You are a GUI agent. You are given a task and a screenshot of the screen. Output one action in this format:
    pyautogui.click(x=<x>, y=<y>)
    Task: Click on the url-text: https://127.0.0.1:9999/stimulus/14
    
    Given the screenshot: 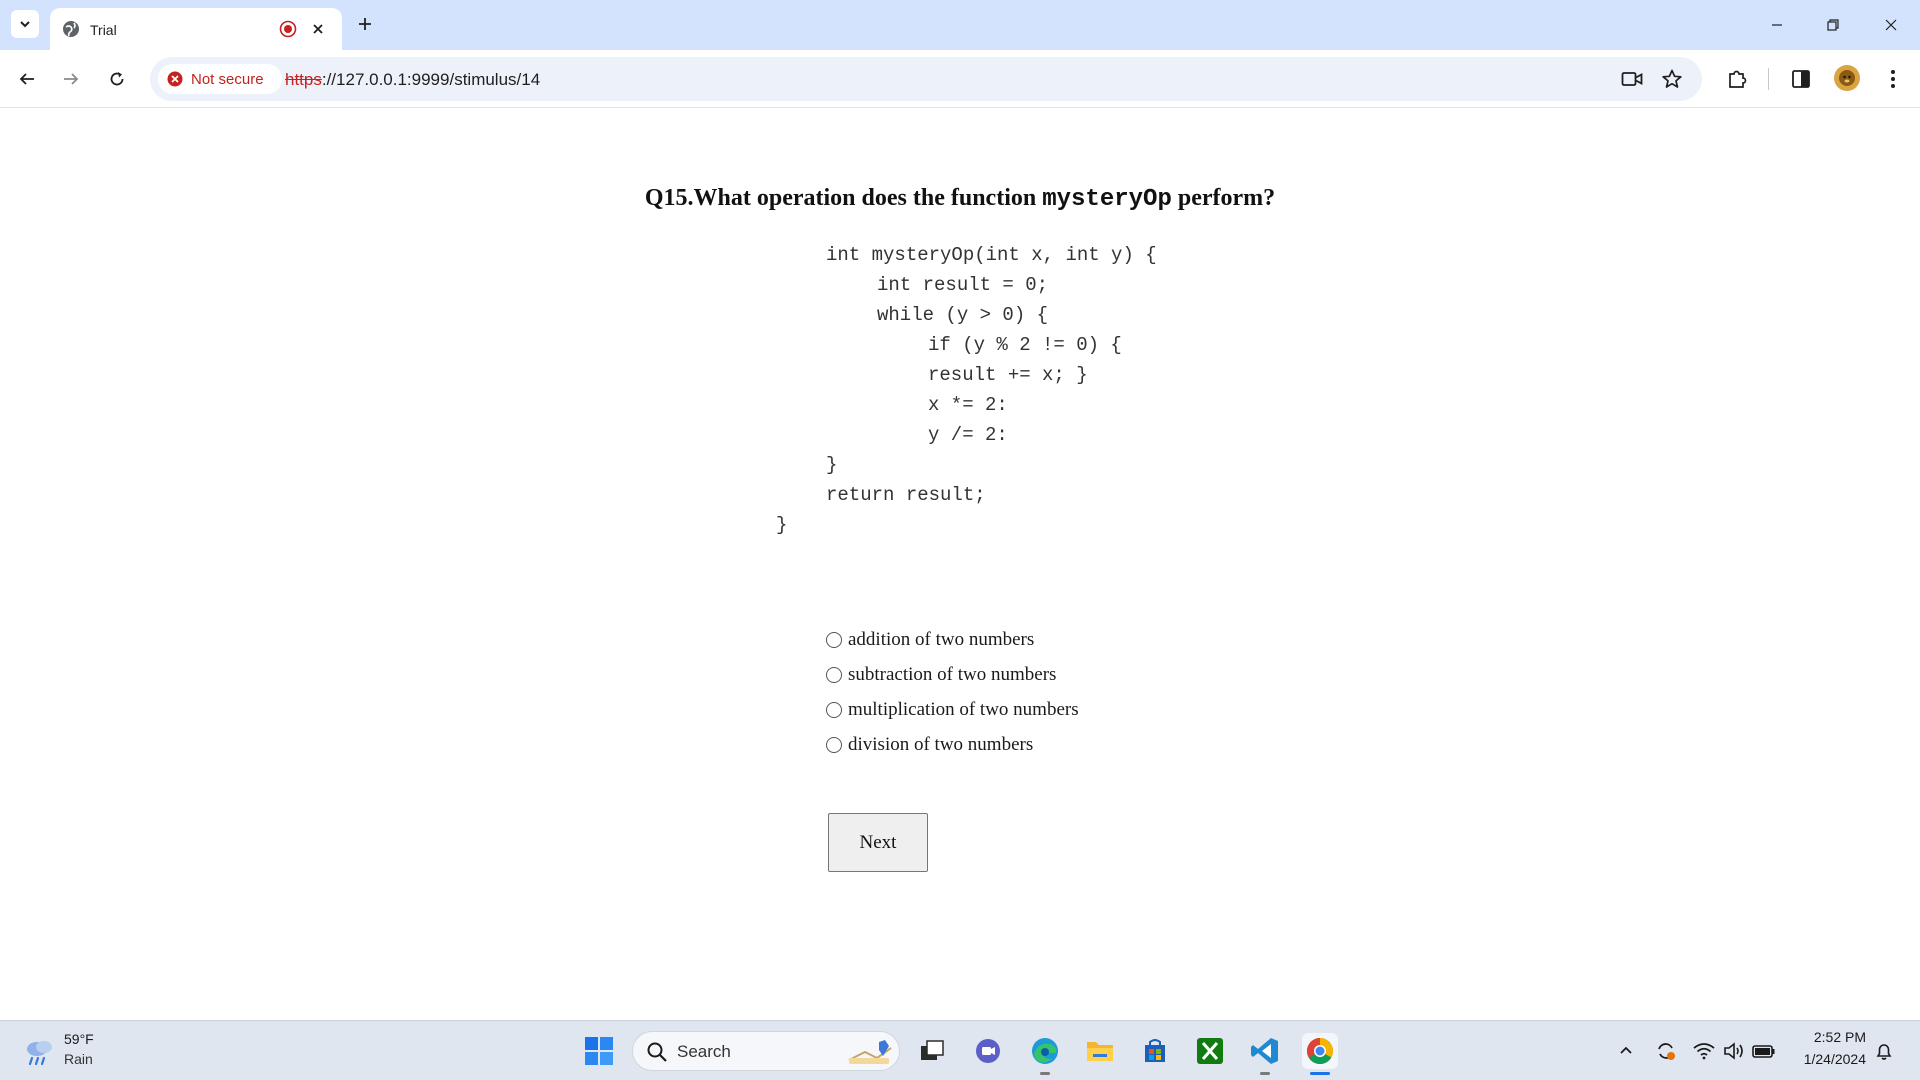 What is the action you would take?
    pyautogui.click(x=412, y=80)
    